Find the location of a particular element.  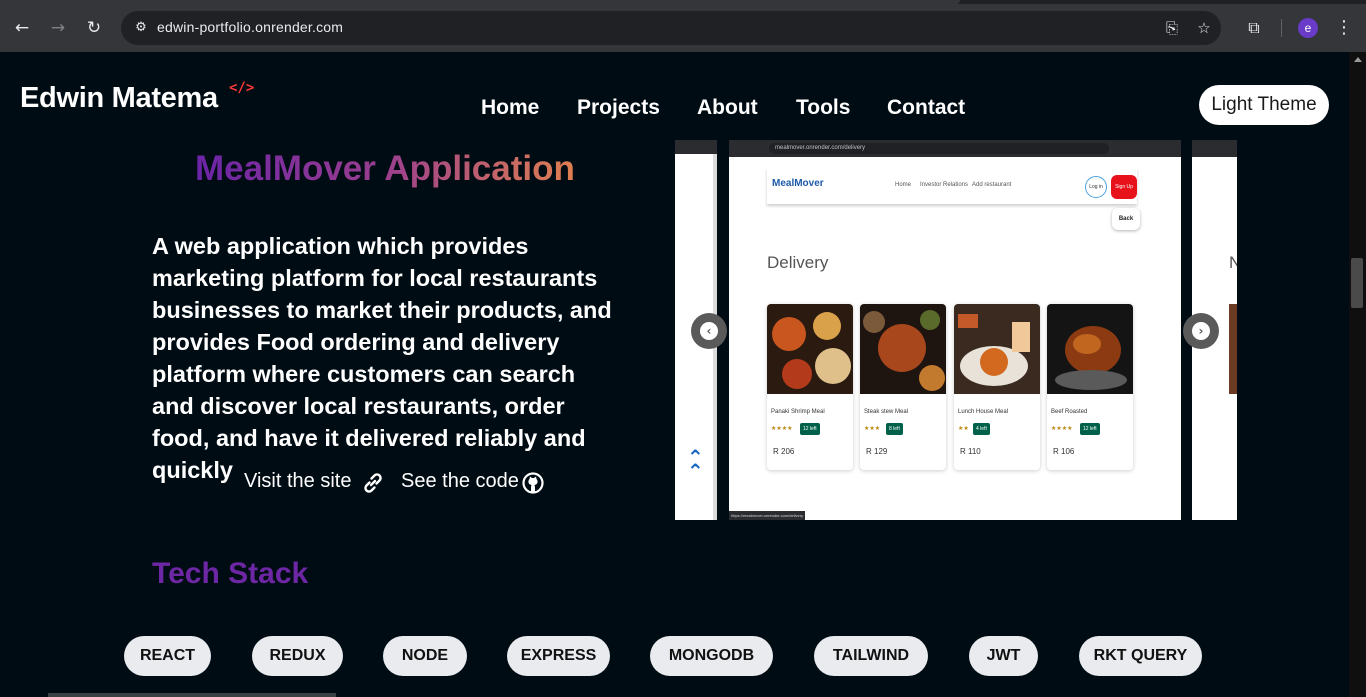

scroll-up-arrow-icon is located at coordinates (1358, 59).